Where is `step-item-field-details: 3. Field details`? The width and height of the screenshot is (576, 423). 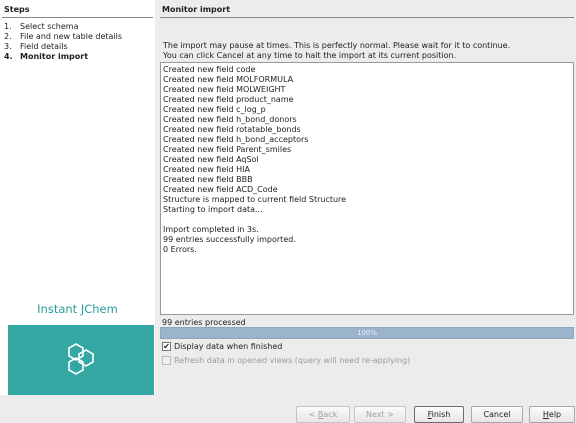
step-item-field-details: 3. Field details is located at coordinates (36, 46).